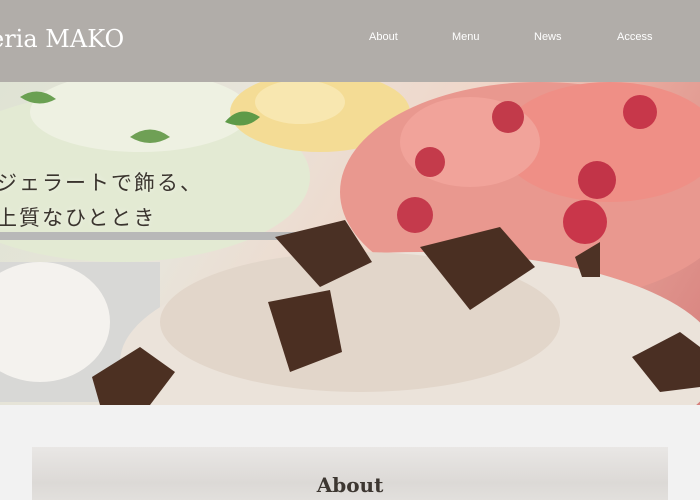  I want to click on nav-link-about: About, so click(383, 37).